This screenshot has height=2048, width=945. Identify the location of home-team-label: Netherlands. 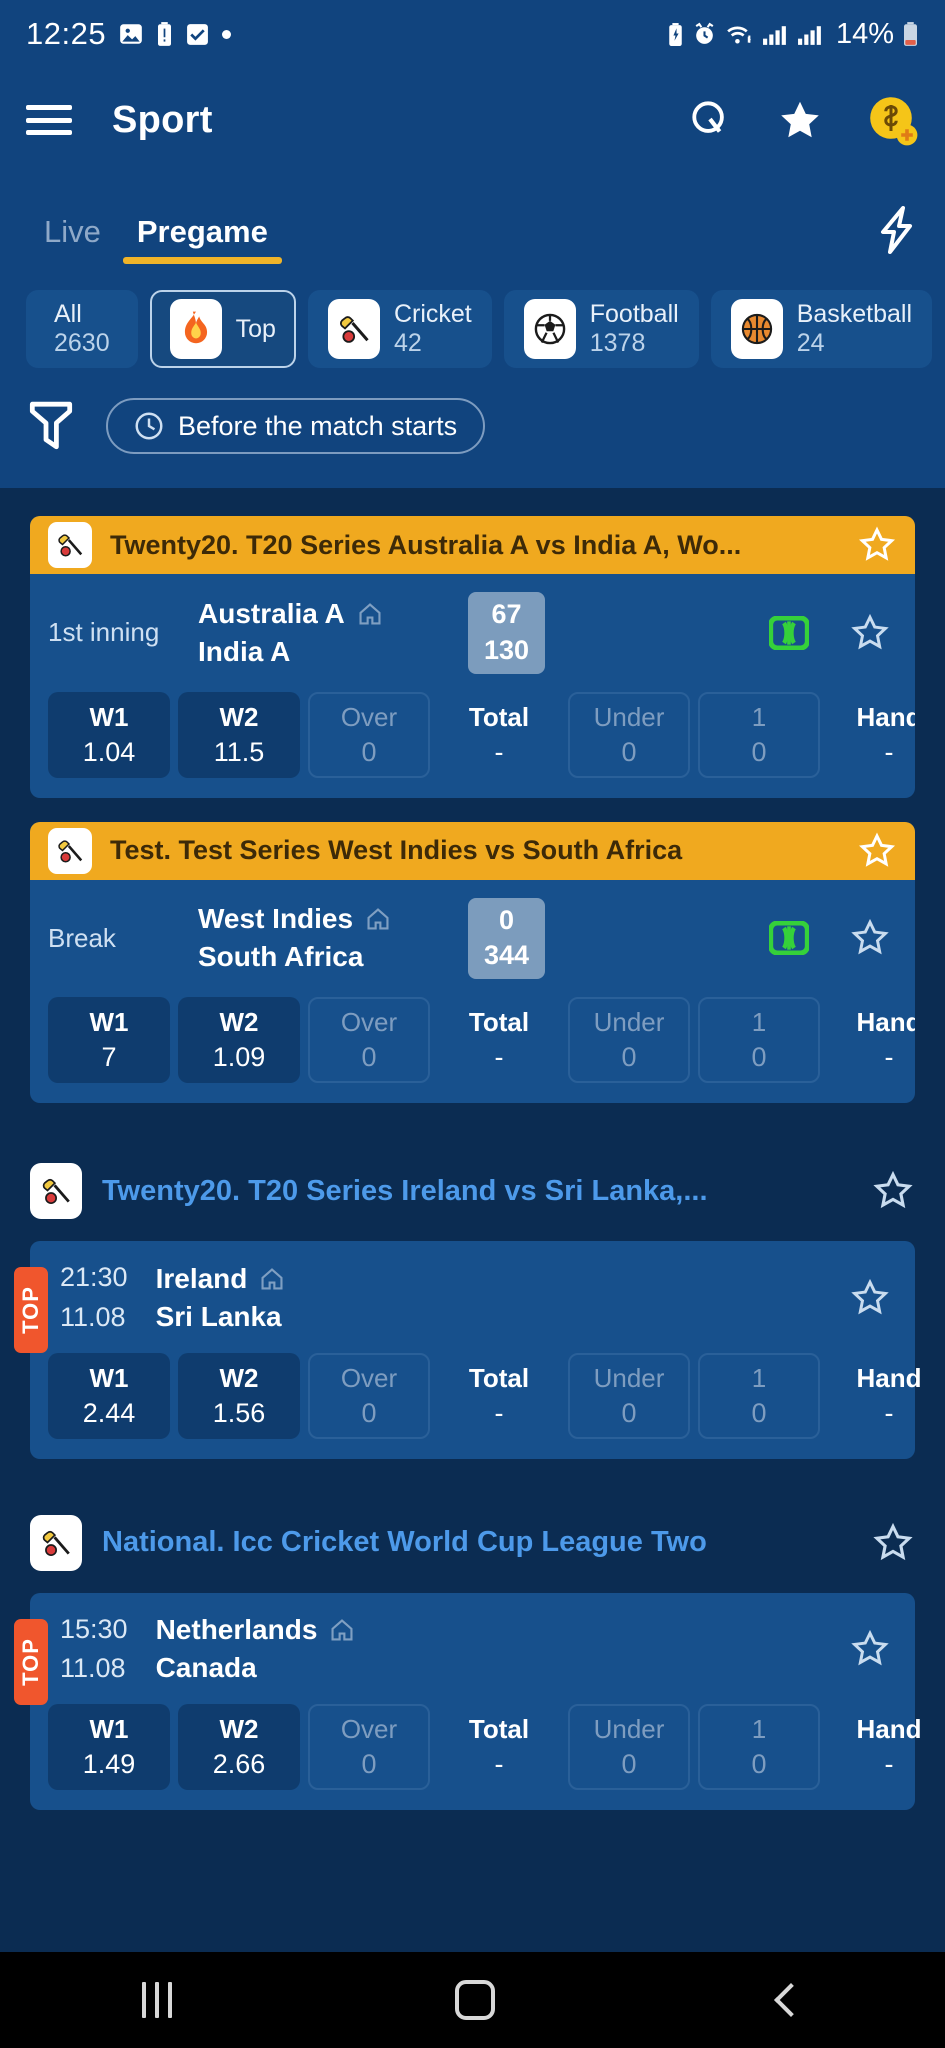
(236, 1630).